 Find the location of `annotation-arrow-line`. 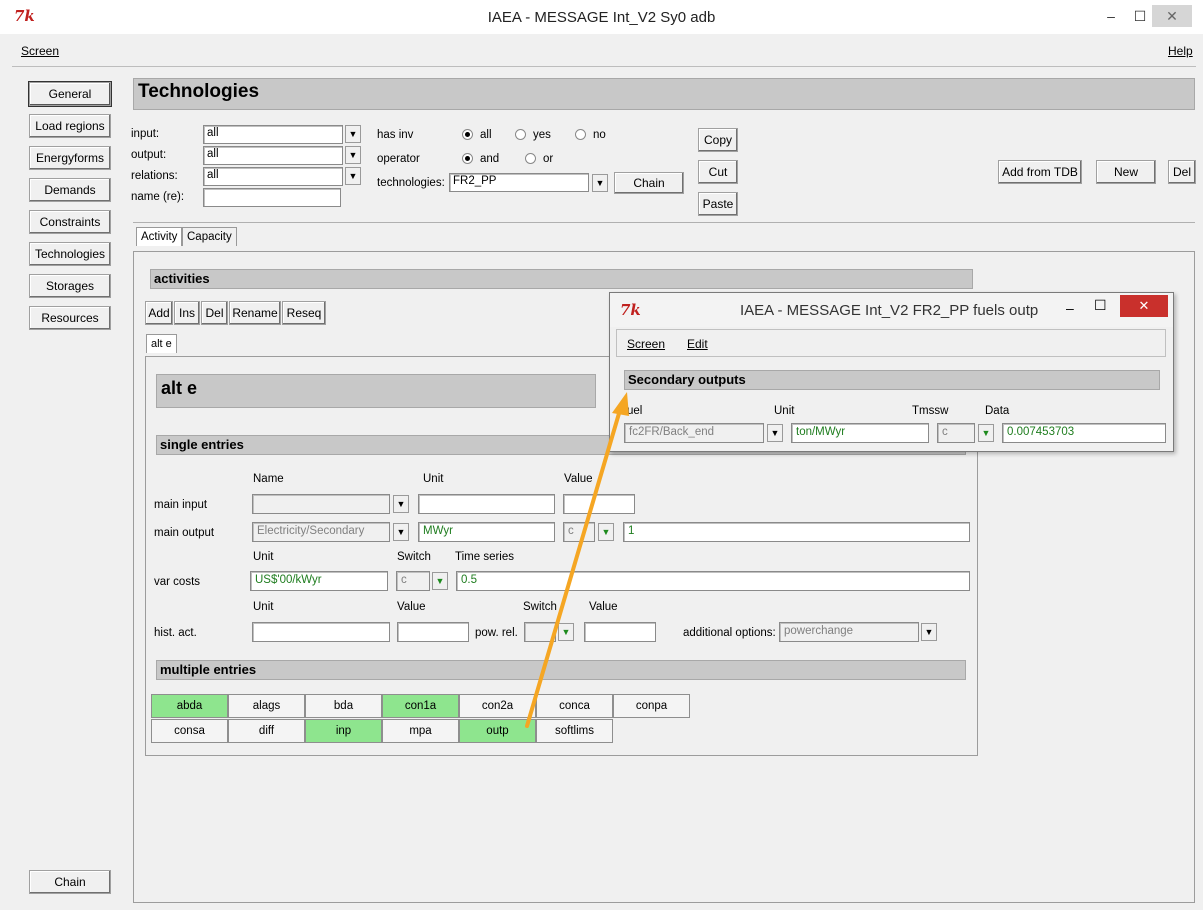

annotation-arrow-line is located at coordinates (573, 568).